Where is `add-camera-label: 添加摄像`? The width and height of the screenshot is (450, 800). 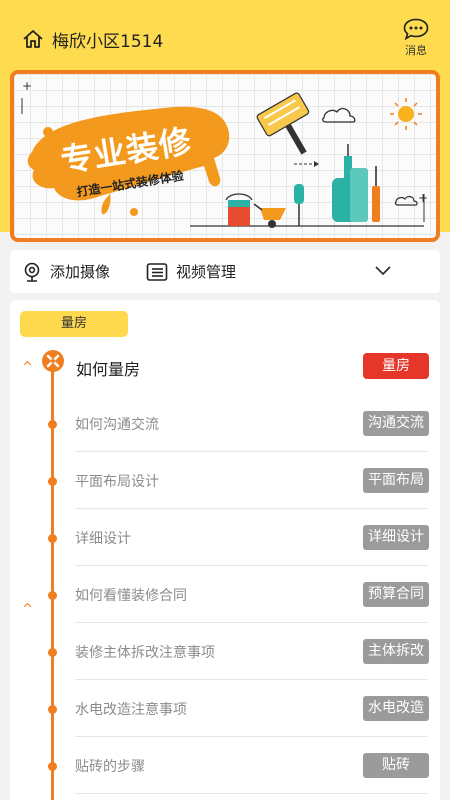 add-camera-label: 添加摄像 is located at coordinates (80, 272).